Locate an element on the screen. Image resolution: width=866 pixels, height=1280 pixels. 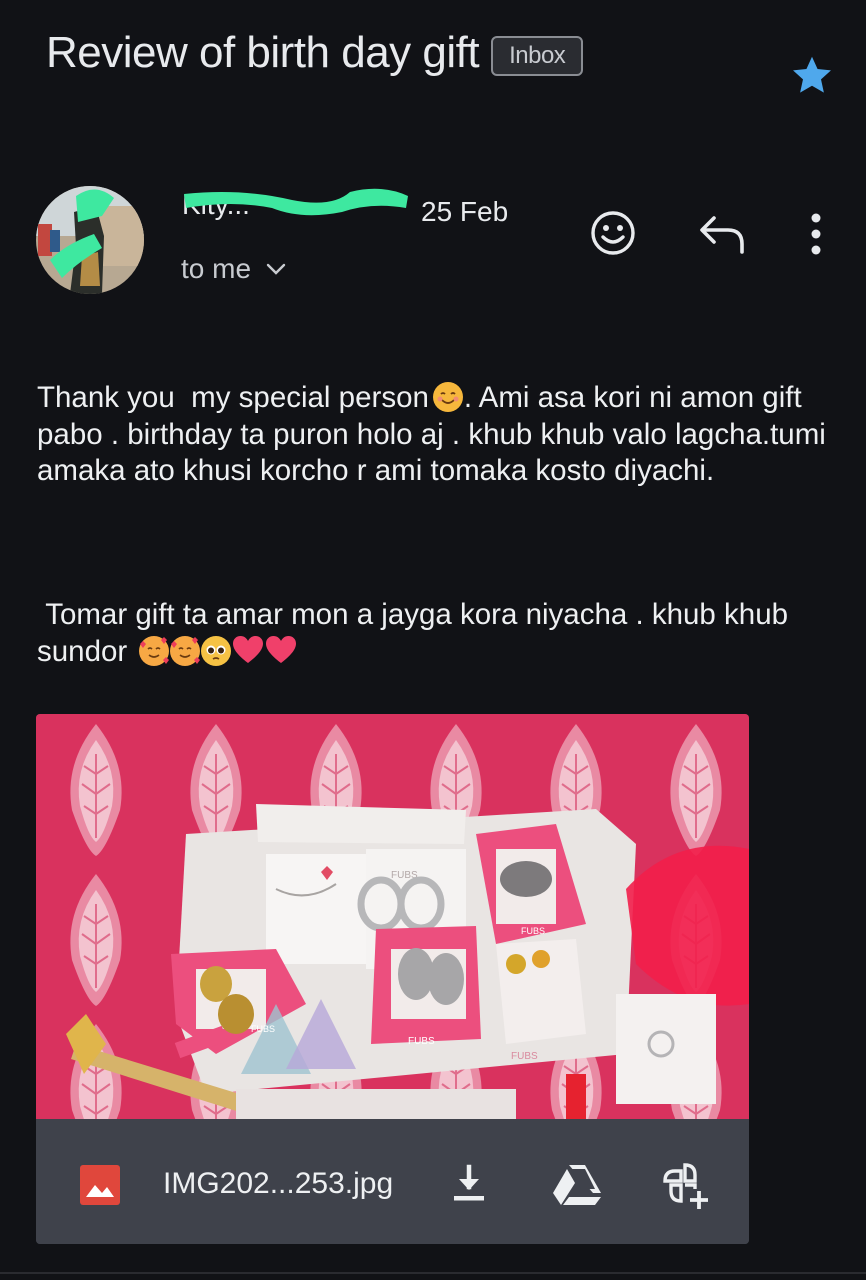
recipient-toggle: to me is located at coordinates (234, 269).